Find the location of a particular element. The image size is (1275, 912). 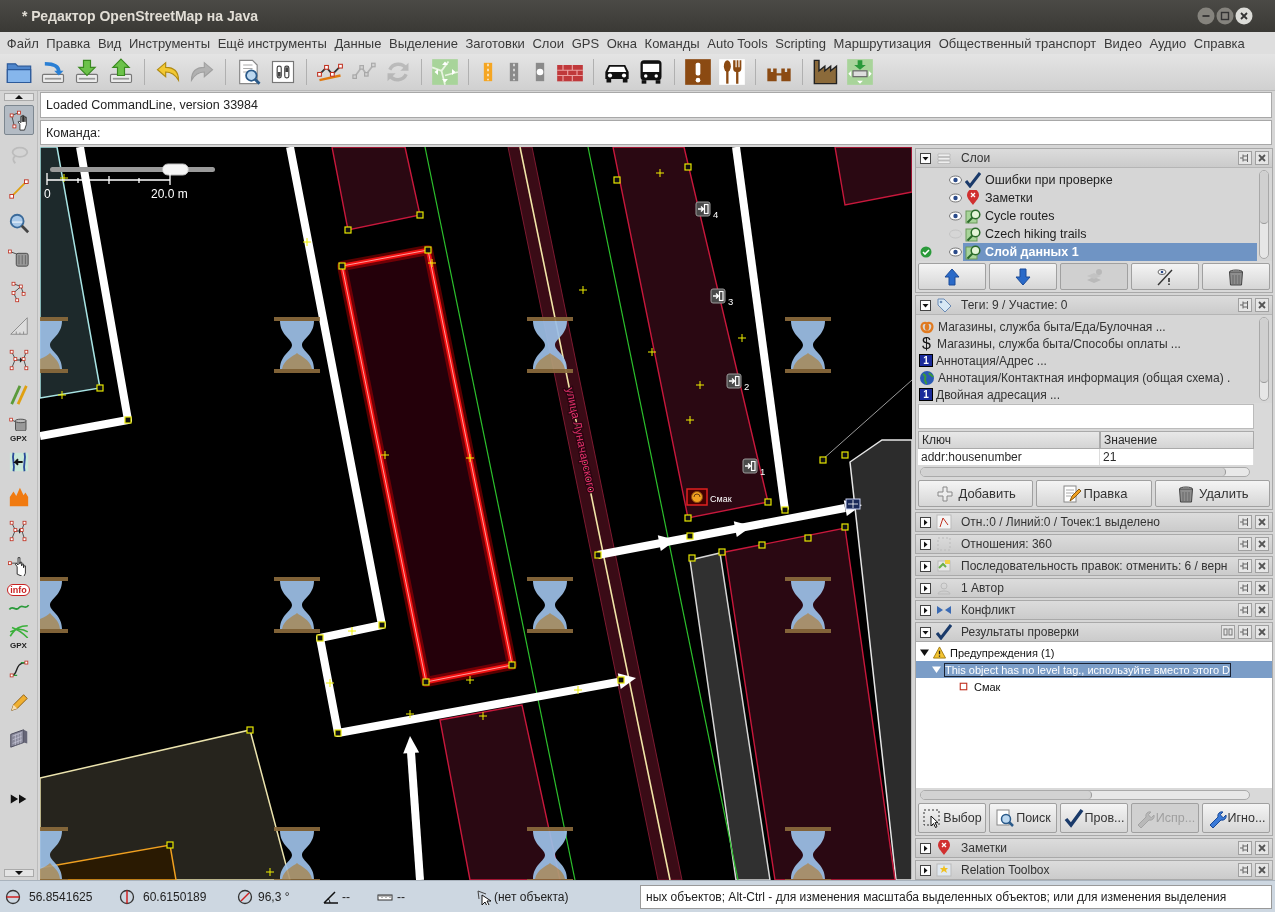

menu-item: Команды is located at coordinates (672, 43).